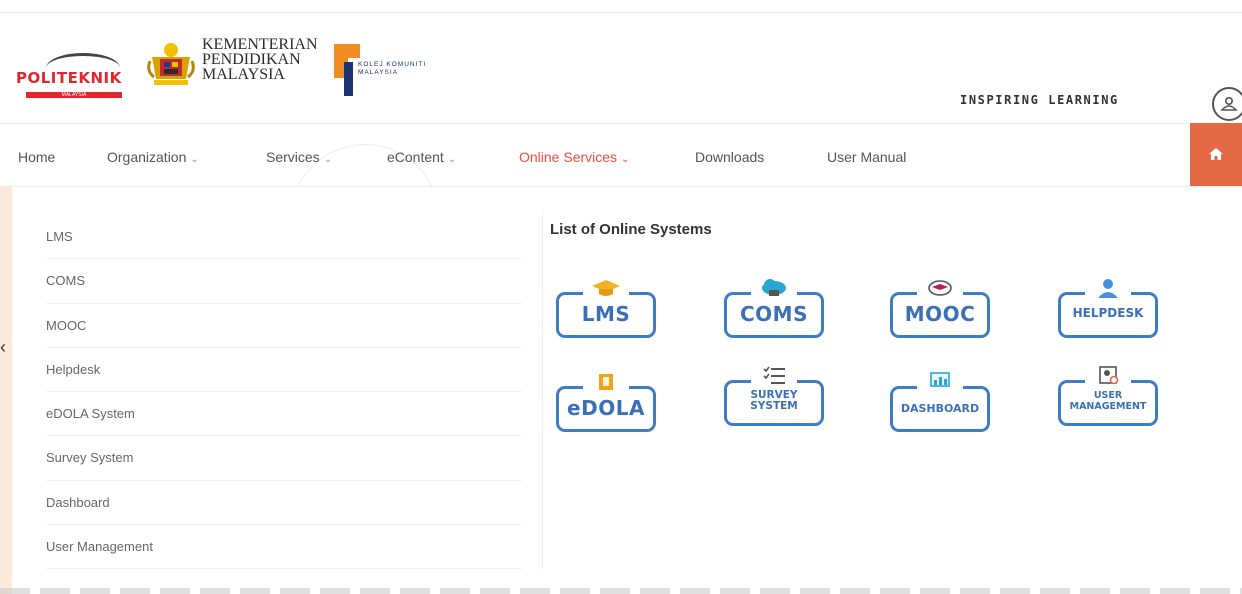 Image resolution: width=1242 pixels, height=594 pixels. Describe the element at coordinates (606, 382) in the screenshot. I see `book-icon` at that location.